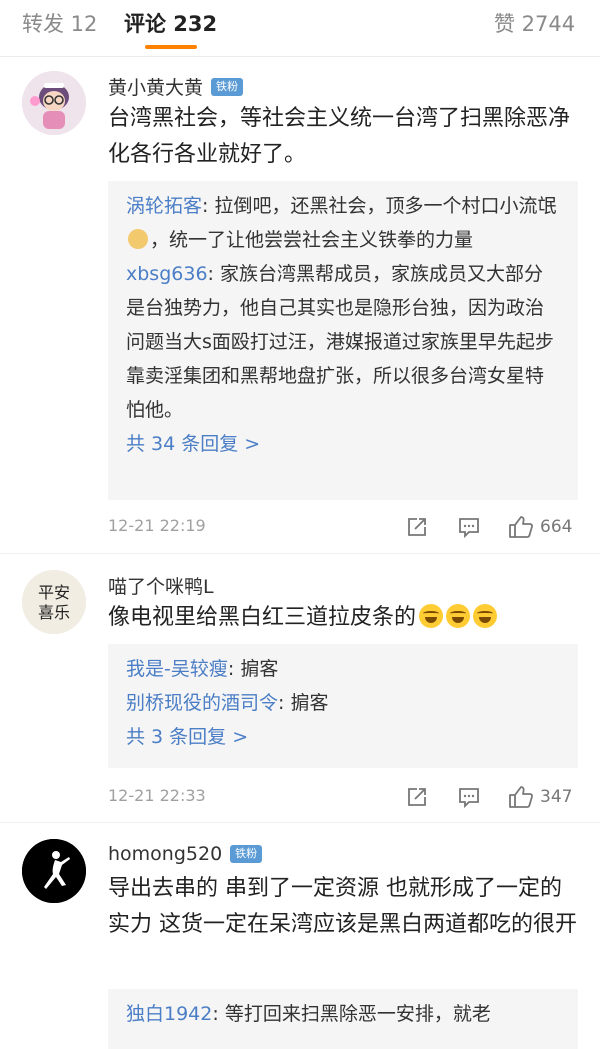  I want to click on like-button: 664, so click(540, 527).